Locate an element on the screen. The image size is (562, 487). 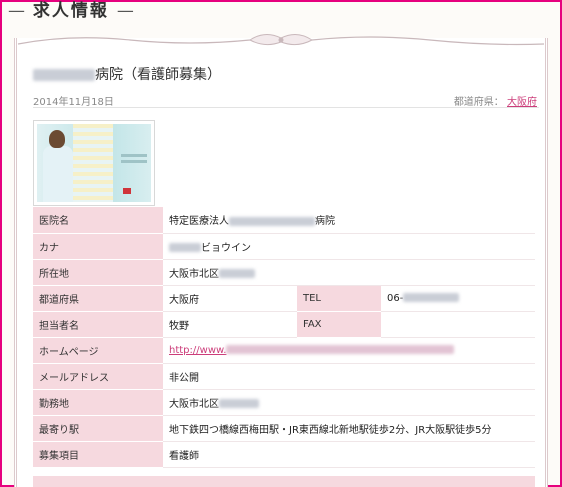
job-title: 病院（看護師募集） is located at coordinates (127, 74).